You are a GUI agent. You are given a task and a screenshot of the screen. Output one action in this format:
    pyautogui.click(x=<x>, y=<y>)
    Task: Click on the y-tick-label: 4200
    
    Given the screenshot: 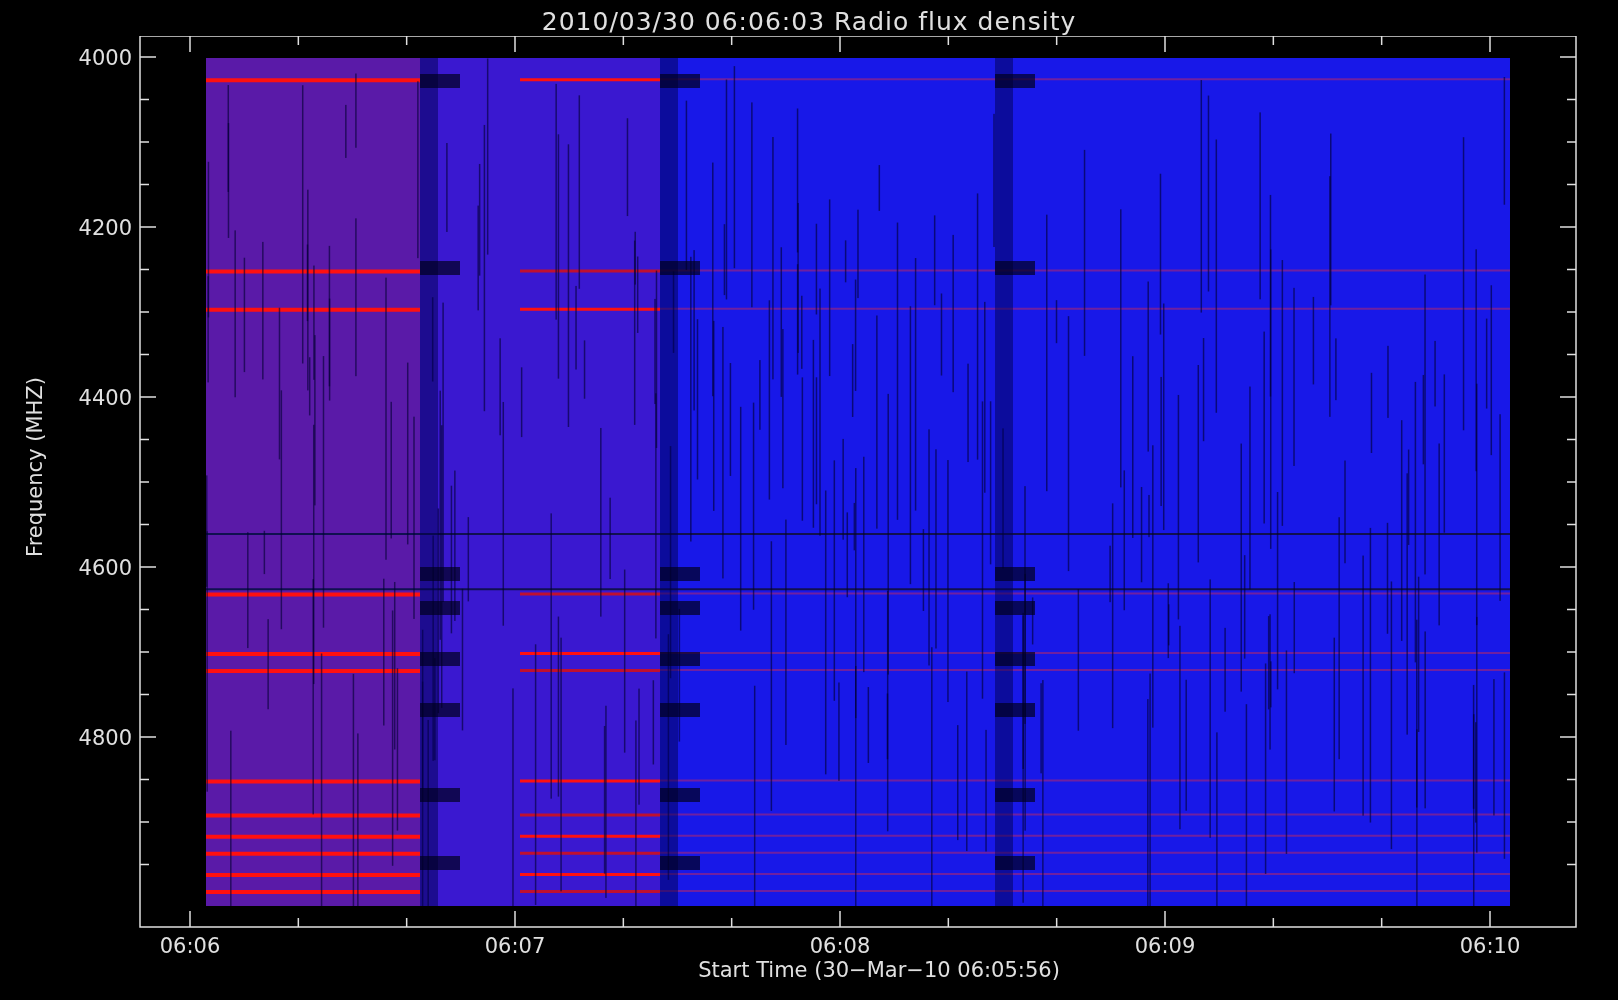 What is the action you would take?
    pyautogui.click(x=105, y=228)
    